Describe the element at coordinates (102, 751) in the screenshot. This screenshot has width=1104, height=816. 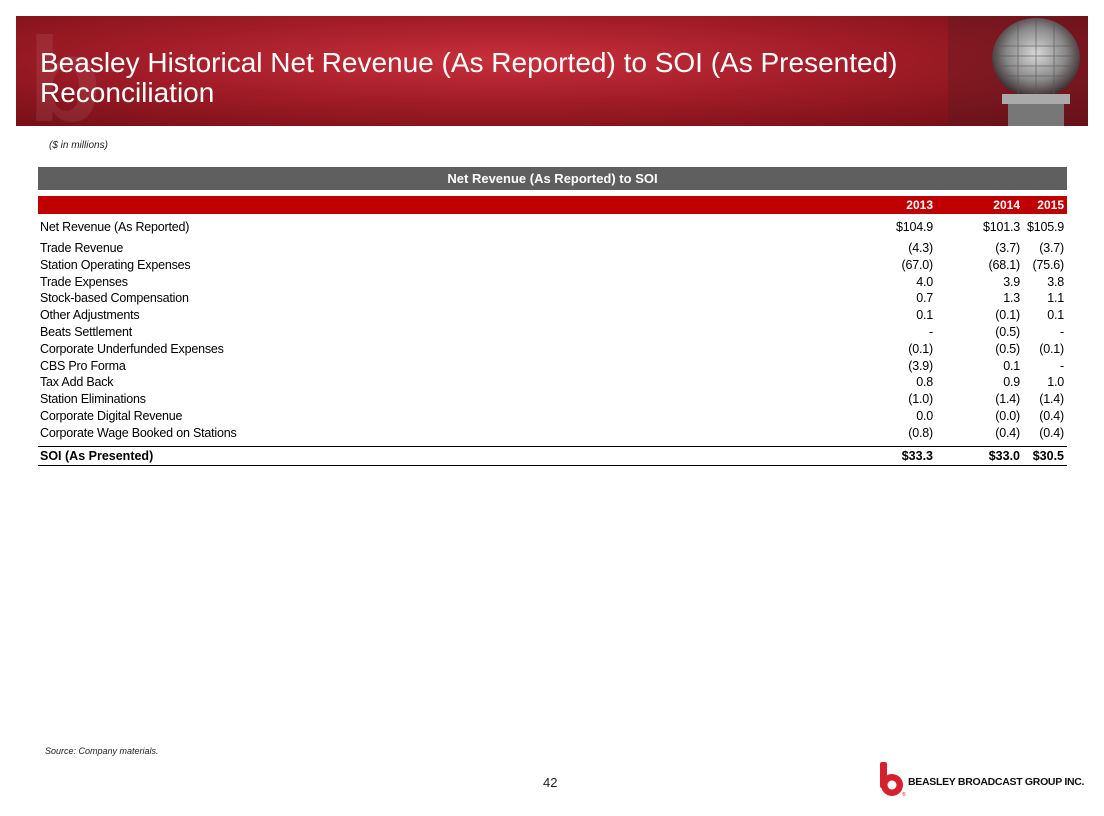
I see `source-note: Source: Company materials.` at that location.